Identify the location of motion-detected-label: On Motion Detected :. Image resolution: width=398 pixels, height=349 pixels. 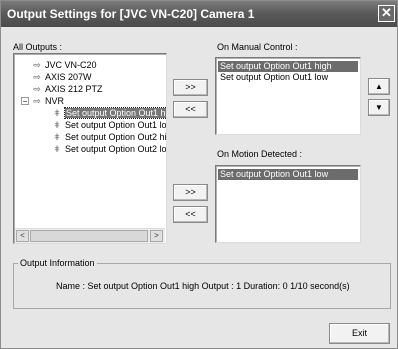
(260, 154).